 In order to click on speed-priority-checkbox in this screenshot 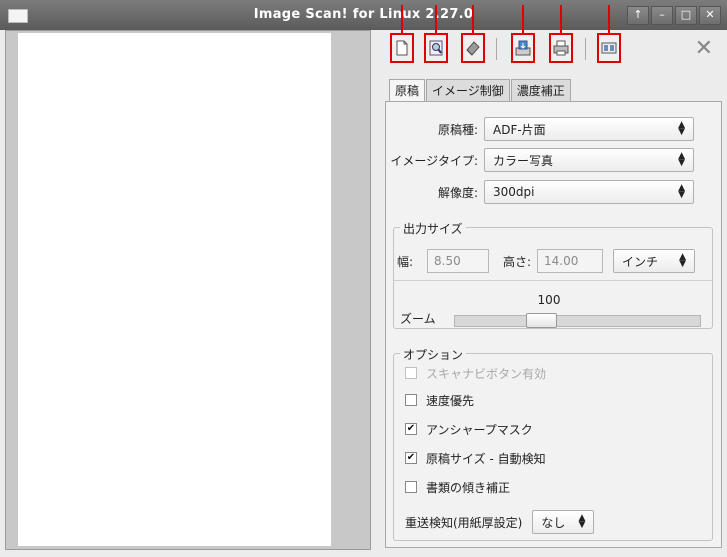, I will do `click(411, 400)`.